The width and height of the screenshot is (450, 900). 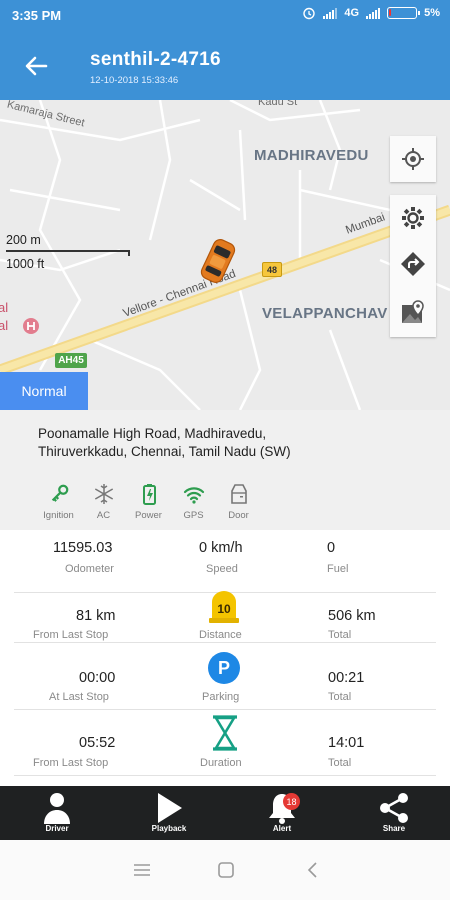 What do you see at coordinates (71, 635) in the screenshot?
I see `last-stop-distance-label: From Last Stop` at bounding box center [71, 635].